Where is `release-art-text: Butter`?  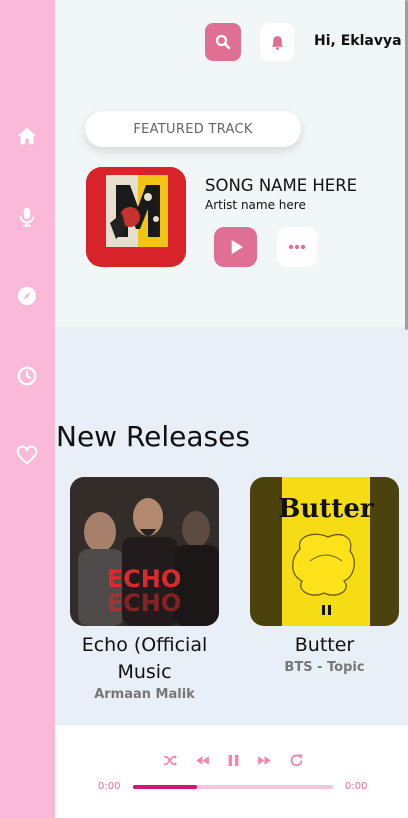
release-art-text: Butter is located at coordinates (325, 509).